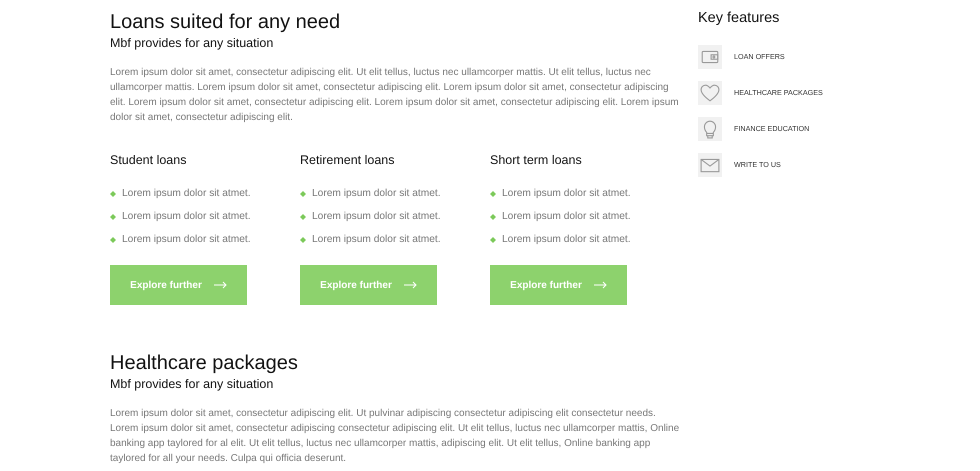 This screenshot has width=980, height=471. I want to click on sidebar-heading: Key features, so click(739, 19).